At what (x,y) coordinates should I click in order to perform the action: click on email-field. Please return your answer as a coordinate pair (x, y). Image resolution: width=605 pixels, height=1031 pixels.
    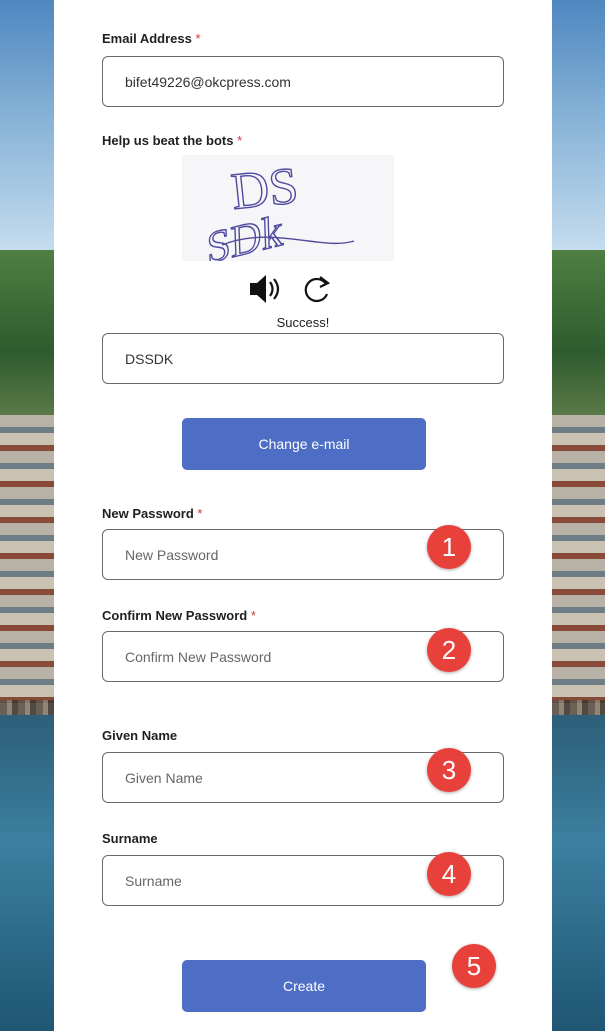
    Looking at the image, I should click on (303, 81).